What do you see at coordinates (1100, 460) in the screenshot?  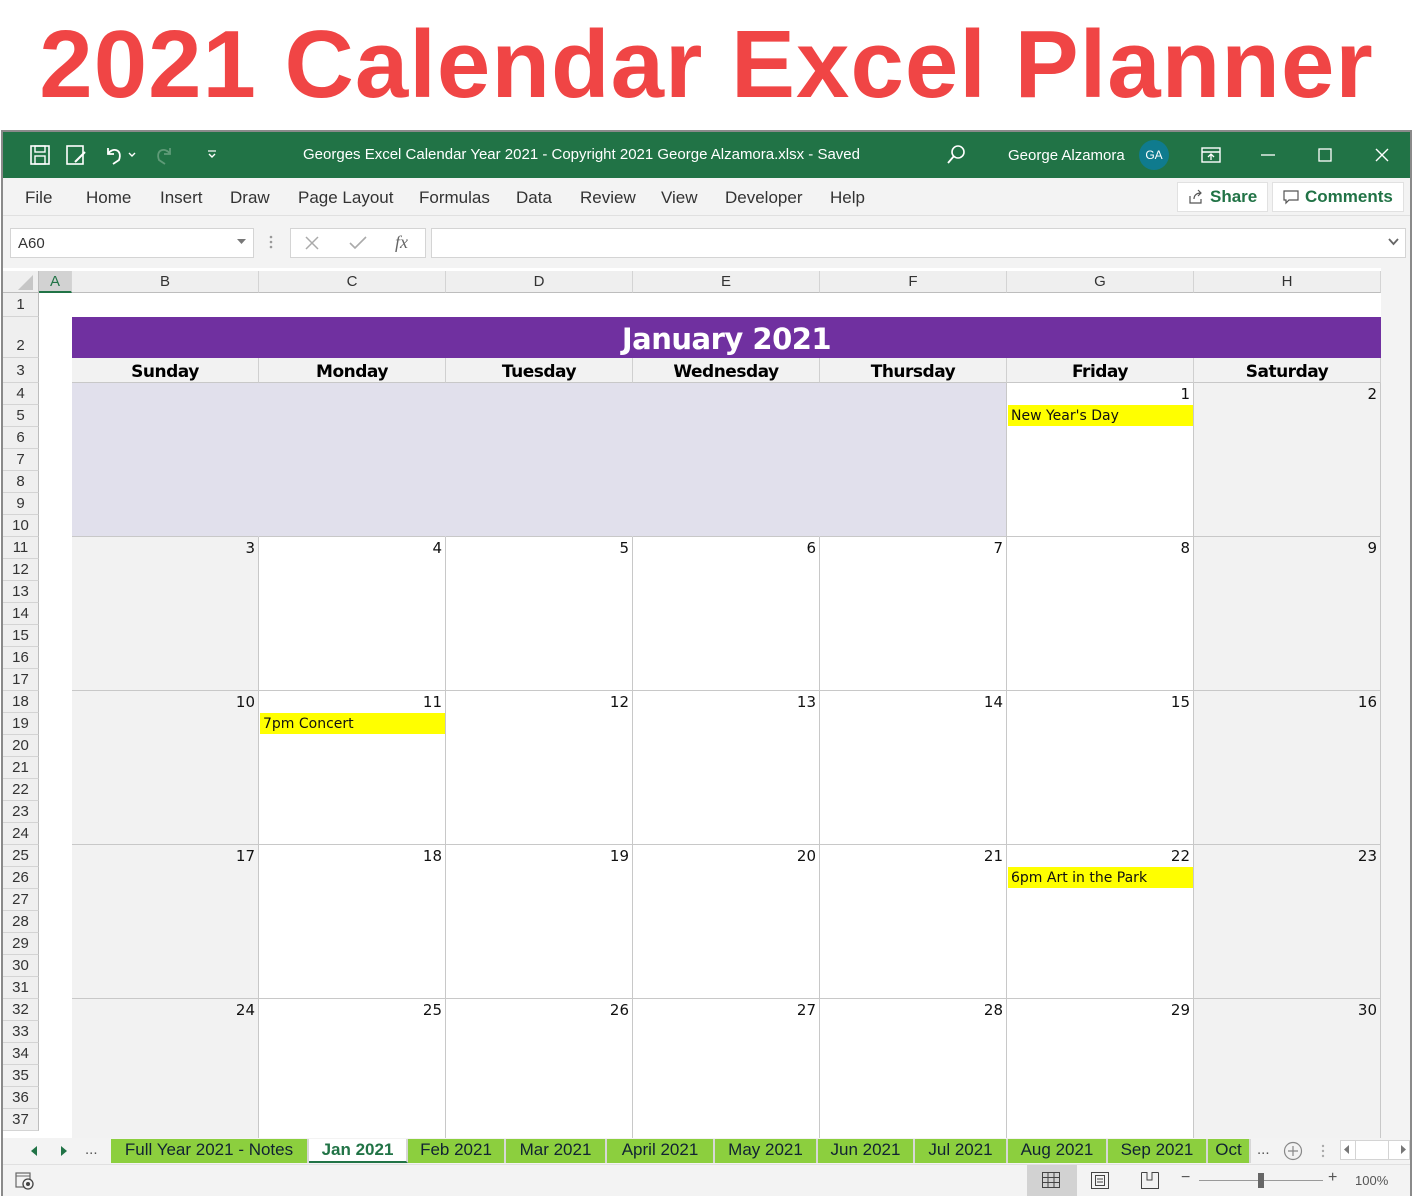 I see `day-cell-1: 1 New Year's Day` at bounding box center [1100, 460].